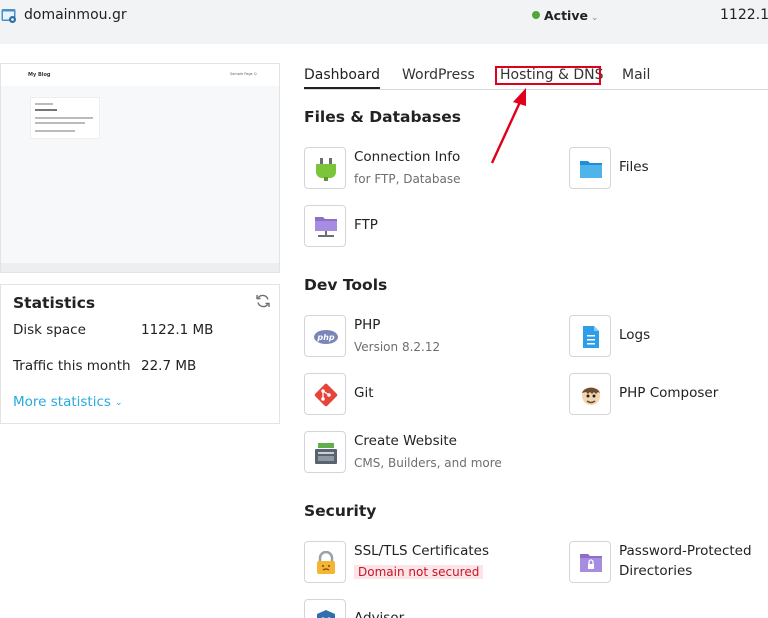 Image resolution: width=768 pixels, height=618 pixels. What do you see at coordinates (8, 16) in the screenshot?
I see `website-settings-icon` at bounding box center [8, 16].